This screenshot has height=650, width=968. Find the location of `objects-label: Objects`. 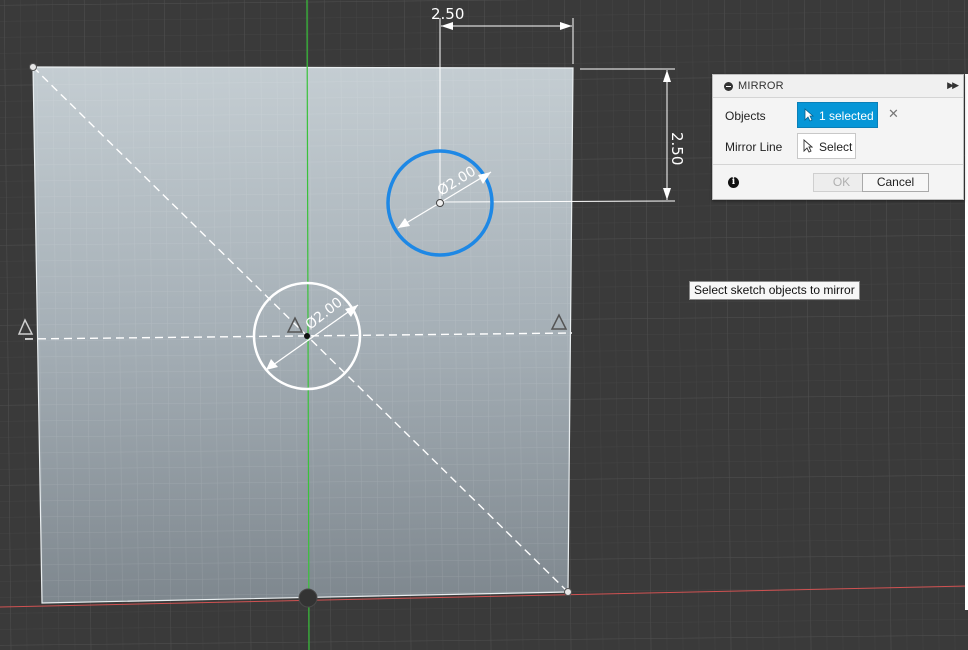

objects-label: Objects is located at coordinates (745, 116).